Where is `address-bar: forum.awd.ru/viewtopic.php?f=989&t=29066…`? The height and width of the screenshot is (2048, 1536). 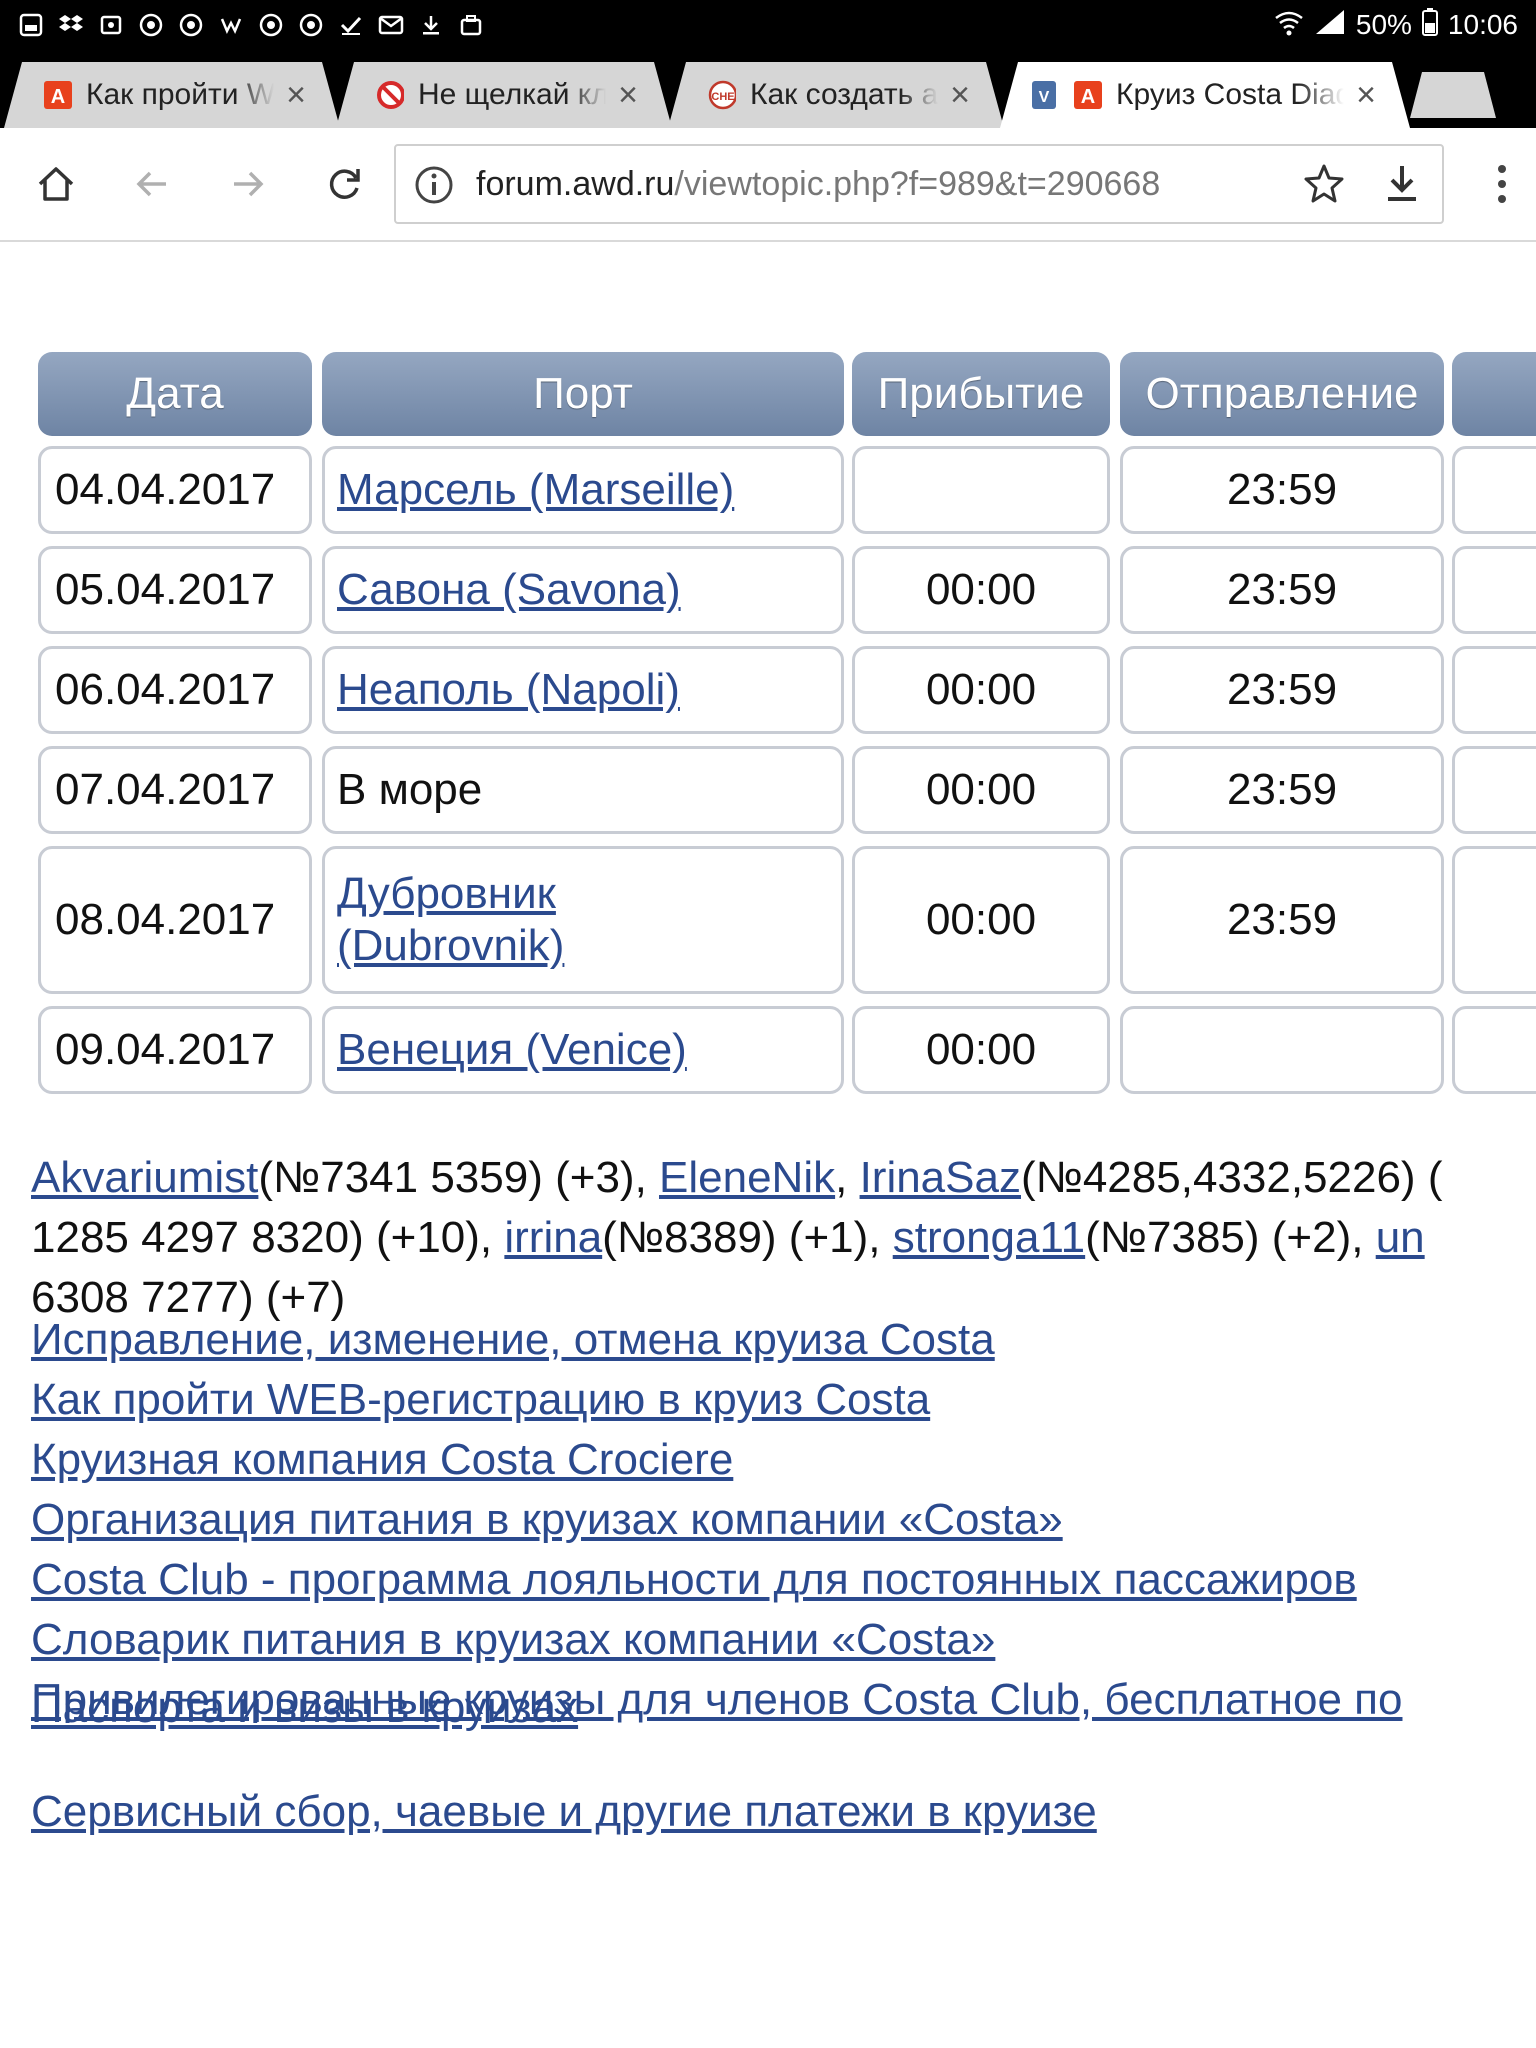
address-bar: forum.awd.ru/viewtopic.php?f=989&t=29066… is located at coordinates (919, 184).